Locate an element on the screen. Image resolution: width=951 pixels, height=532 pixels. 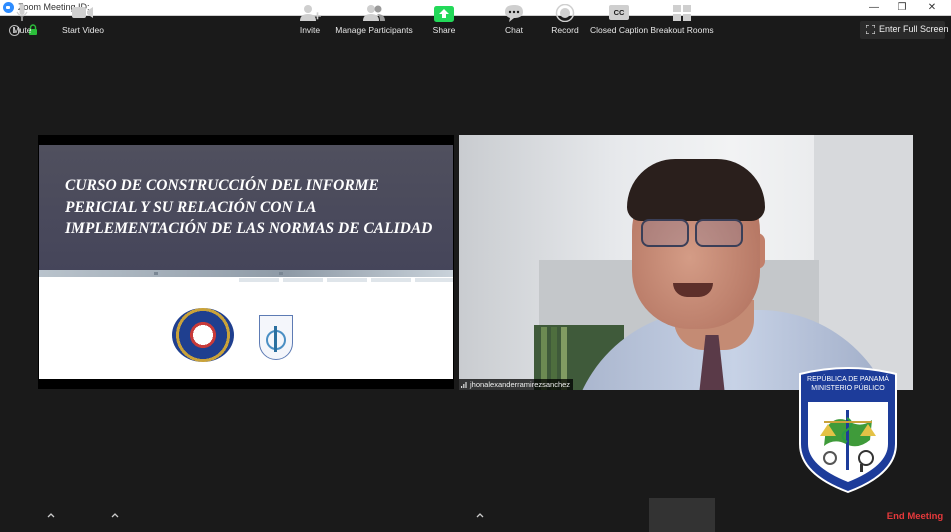
invite-button: Invite is located at coordinates (310, 17).